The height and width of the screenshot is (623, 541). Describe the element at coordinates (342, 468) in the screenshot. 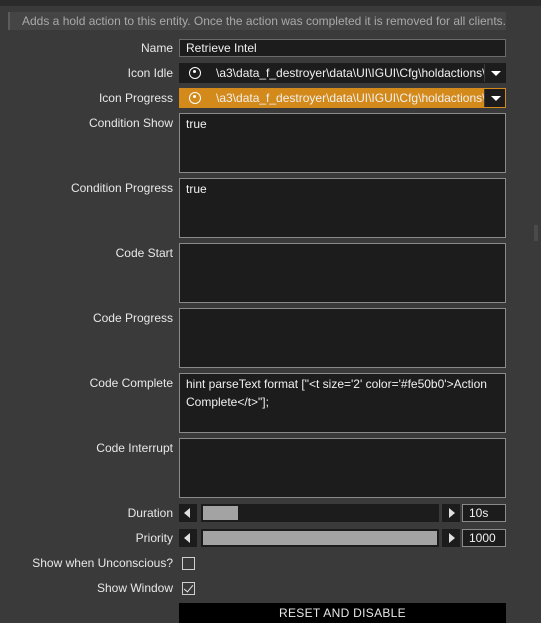

I see `code-interrupt-field` at that location.